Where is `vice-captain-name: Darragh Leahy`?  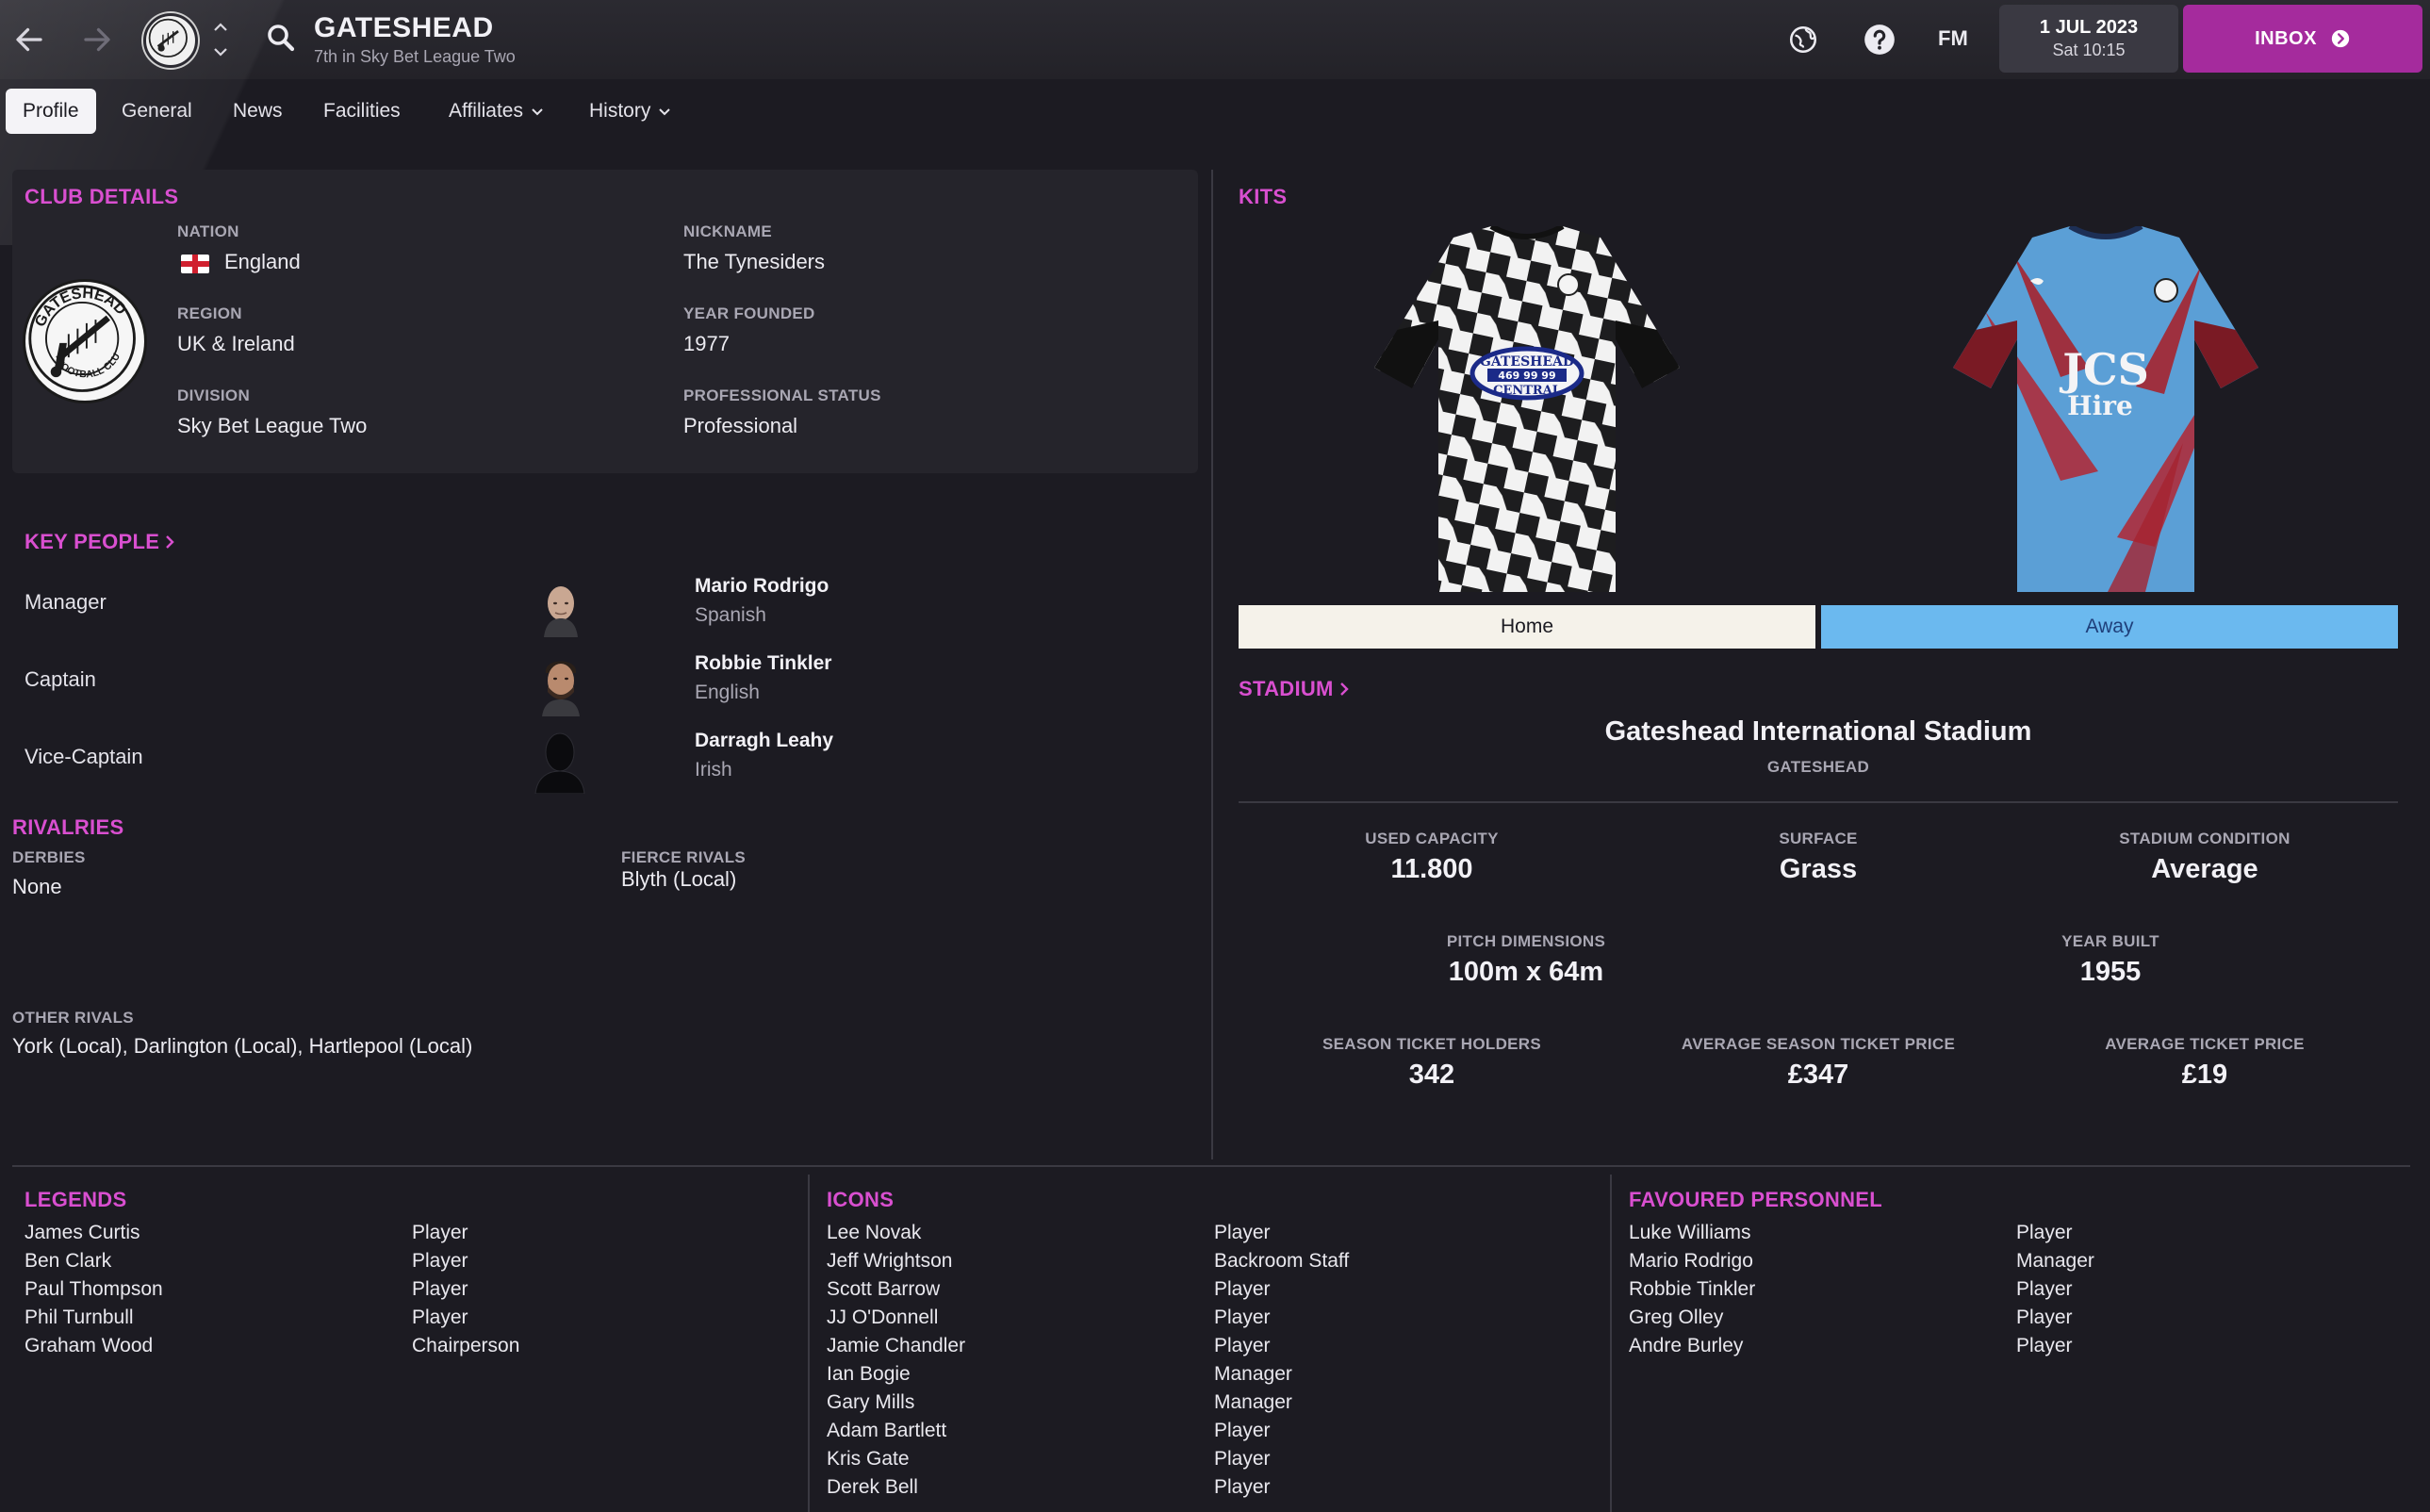 vice-captain-name: Darragh Leahy is located at coordinates (764, 741).